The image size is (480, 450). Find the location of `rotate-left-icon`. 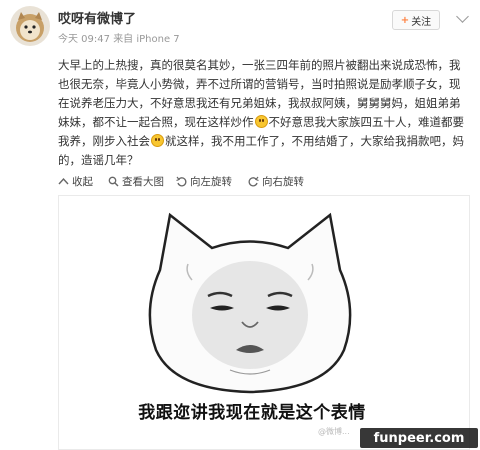

rotate-left-icon is located at coordinates (181, 181).